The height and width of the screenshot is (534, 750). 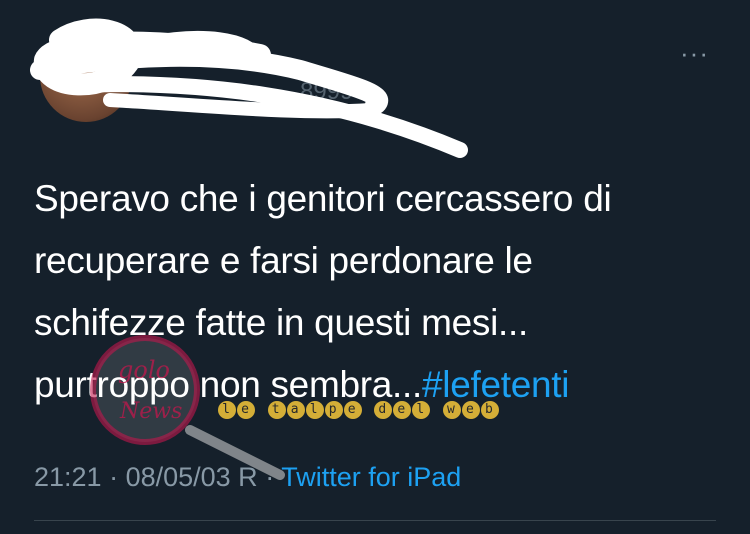 I want to click on tweet-source-link: Twitter for iPad, so click(x=371, y=477).